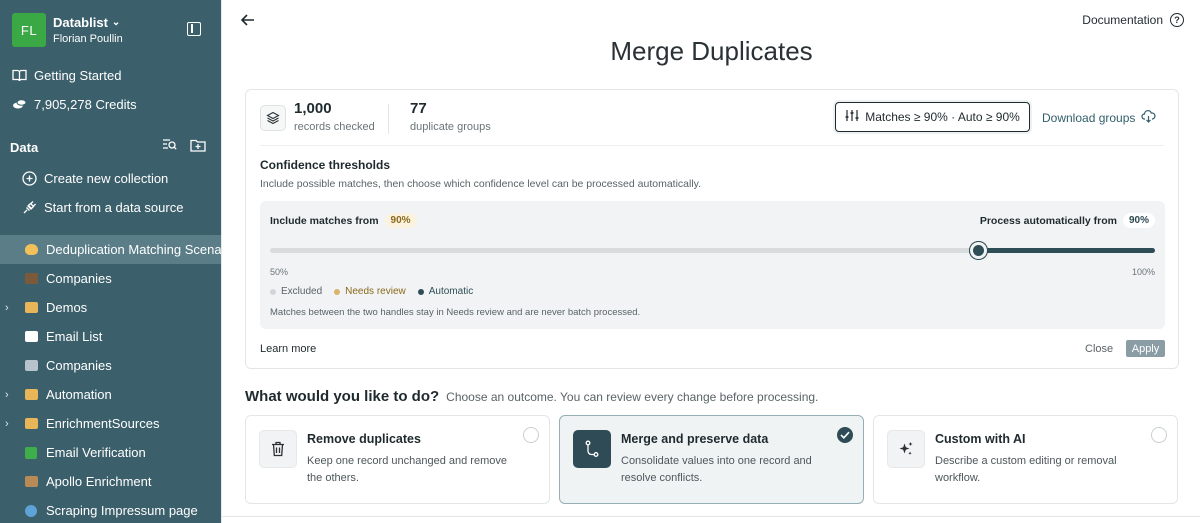 This screenshot has height=523, width=1200. Describe the element at coordinates (110, 336) in the screenshot. I see `collection-item: Email List` at that location.